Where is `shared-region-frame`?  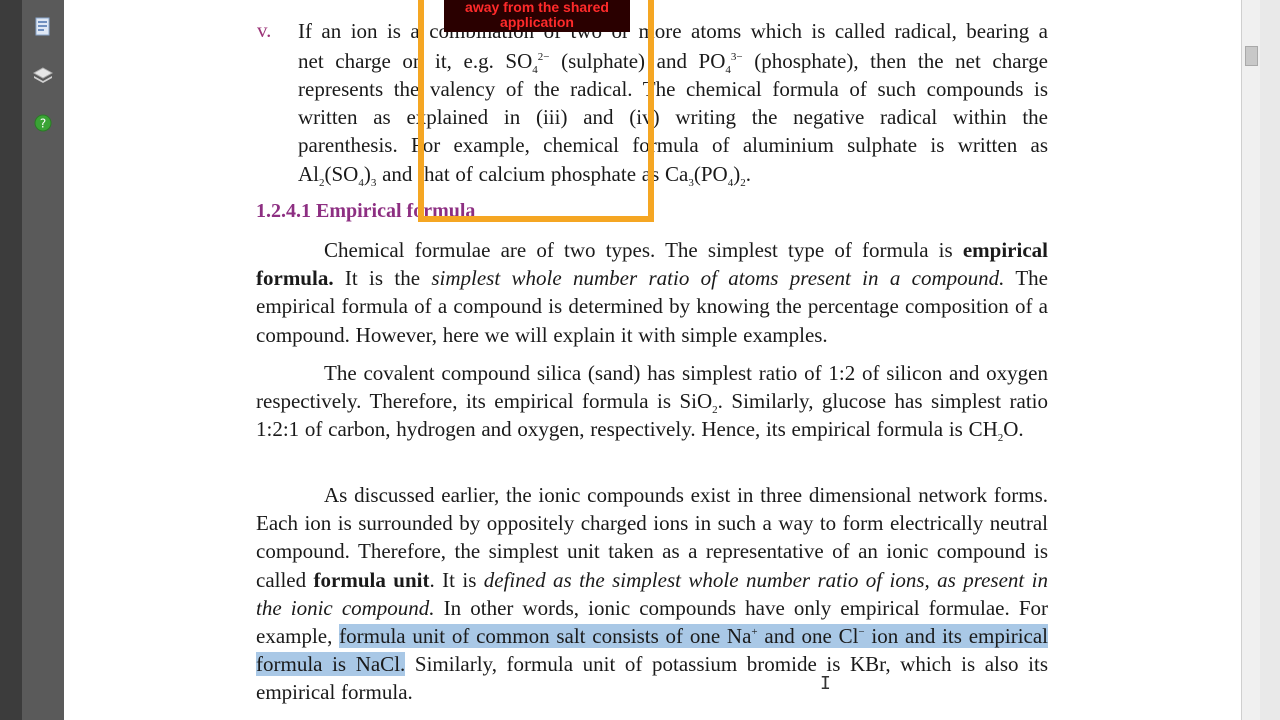 shared-region-frame is located at coordinates (536, 111).